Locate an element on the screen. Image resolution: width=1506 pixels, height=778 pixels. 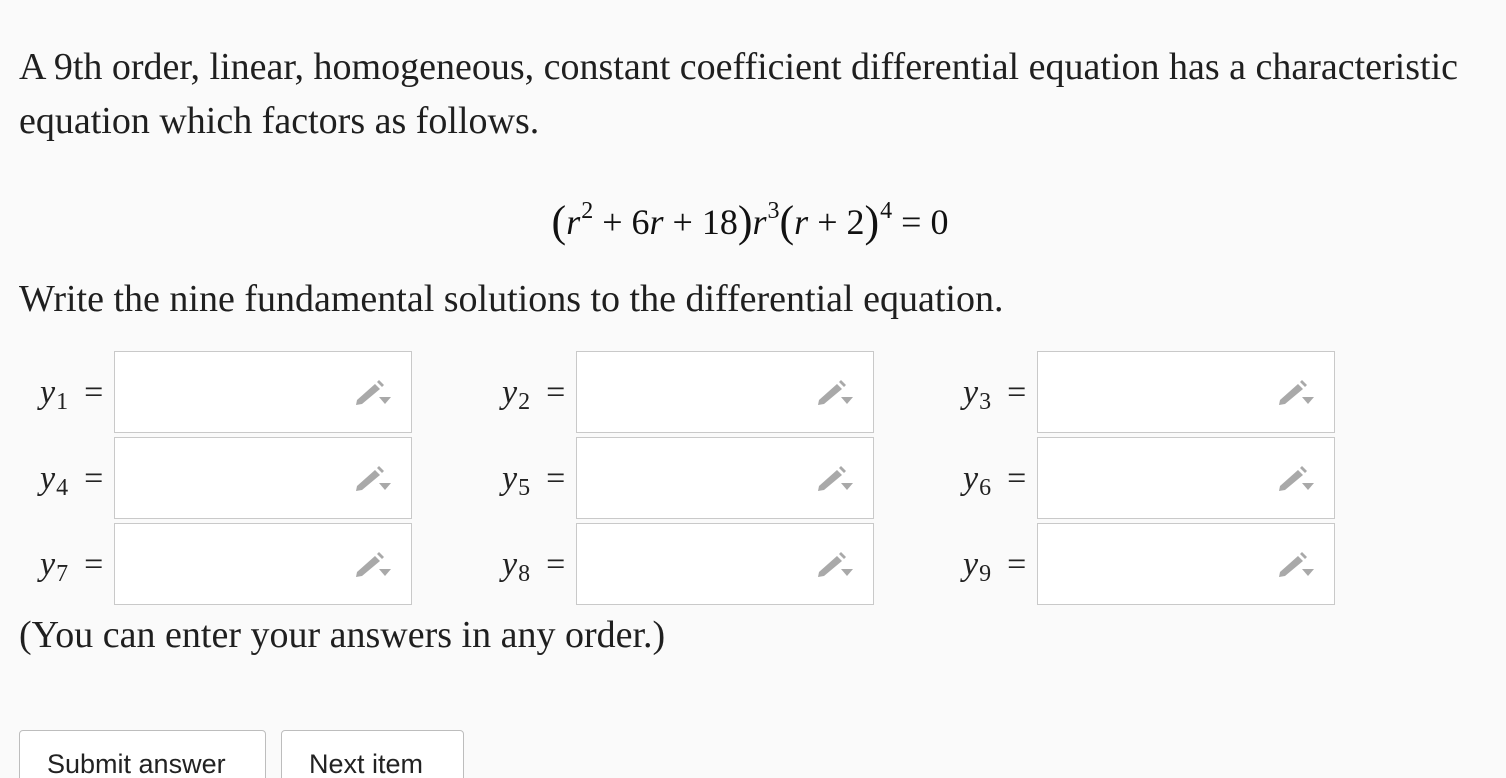
answer-input-y1 is located at coordinates (263, 392).